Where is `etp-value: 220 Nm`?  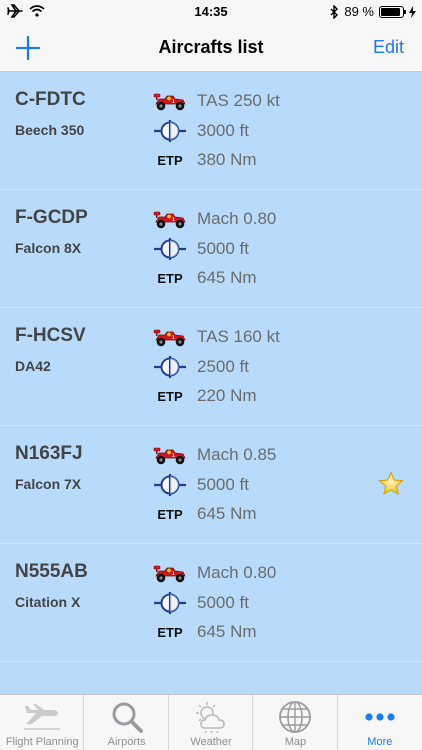
etp-value: 220 Nm is located at coordinates (227, 395).